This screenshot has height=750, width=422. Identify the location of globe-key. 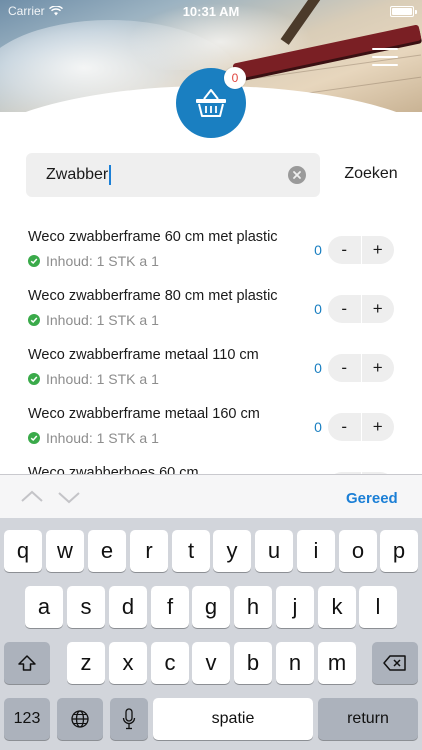
(80, 719).